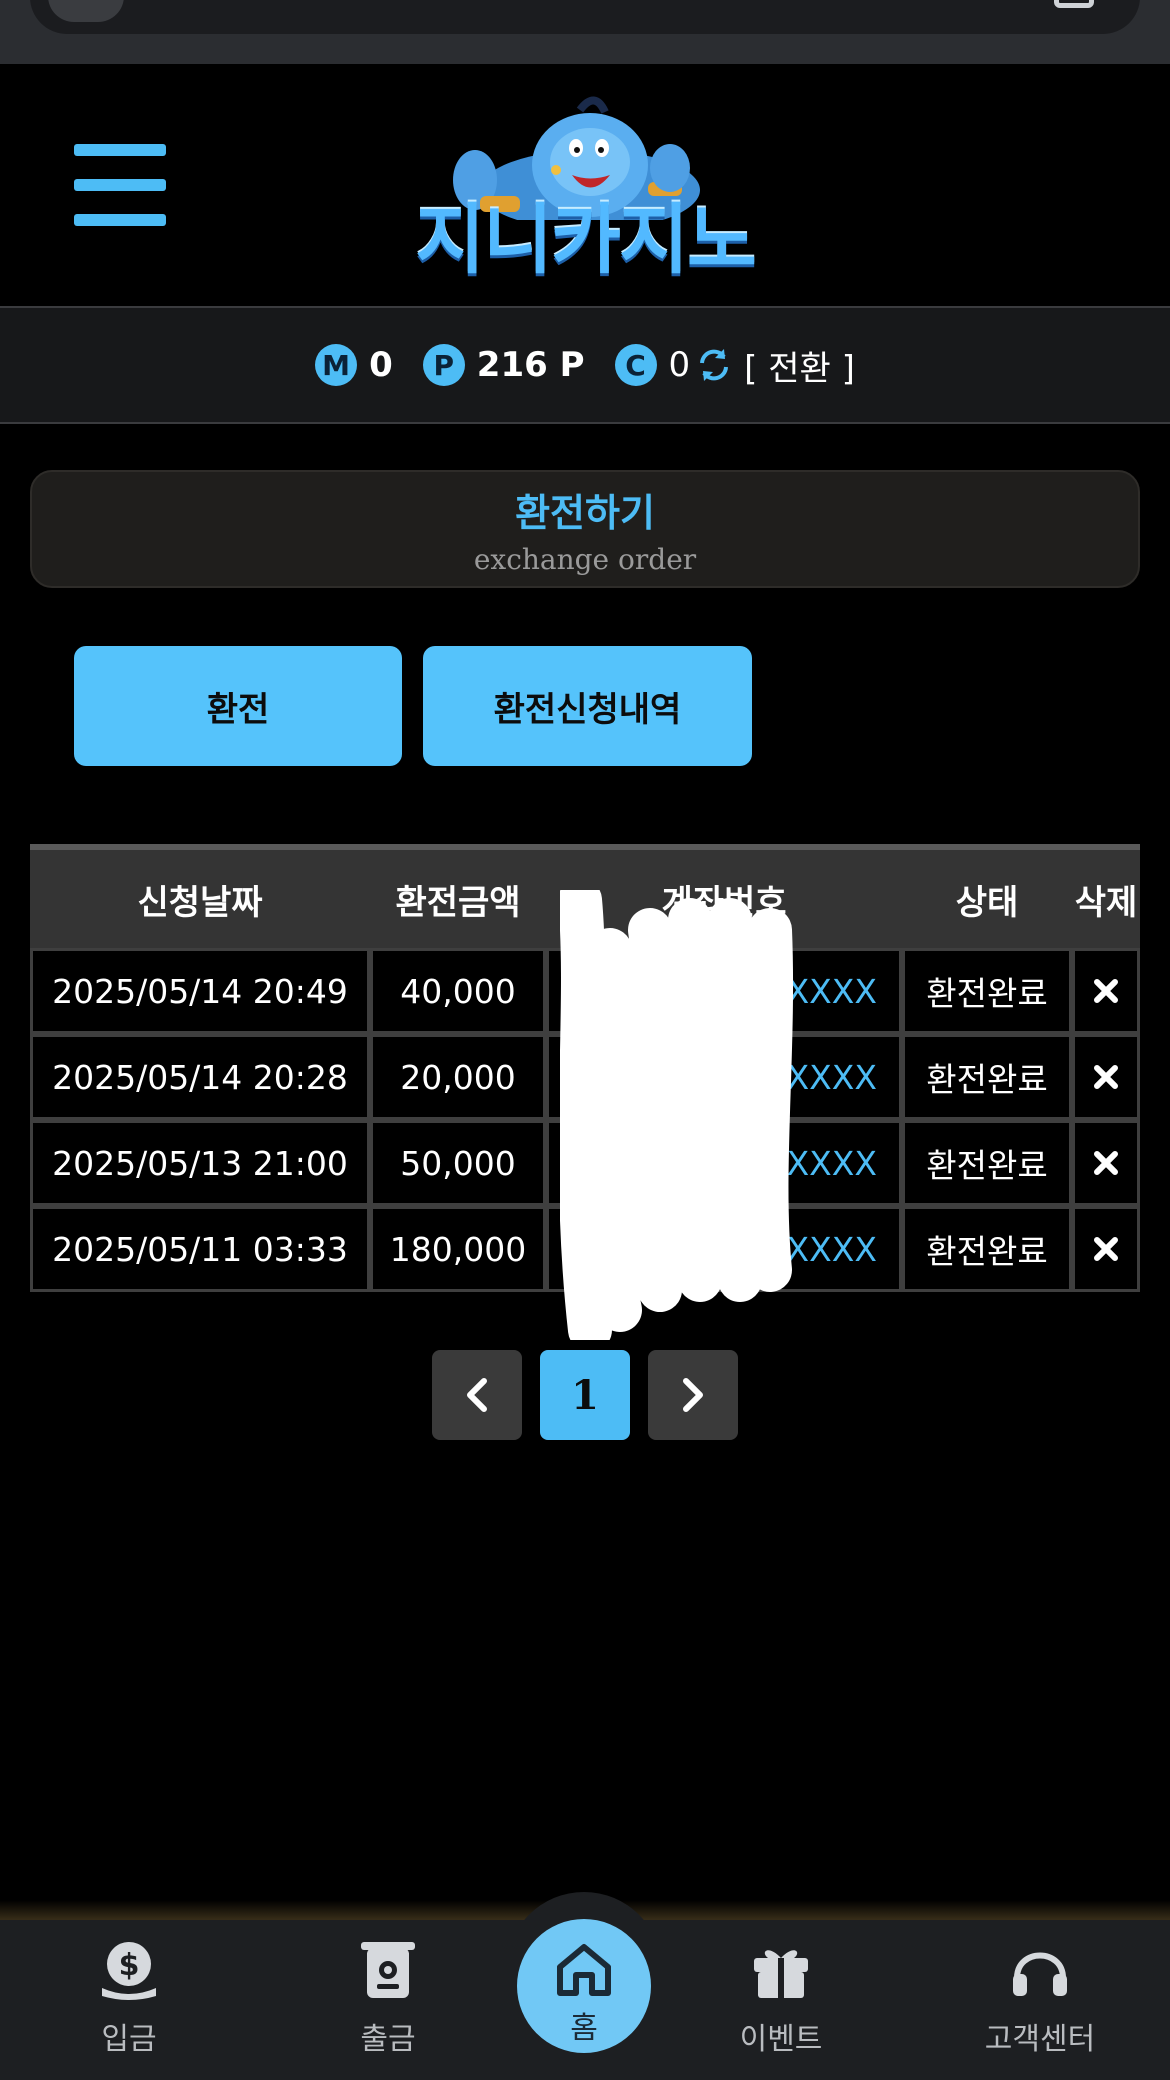 This screenshot has height=2080, width=1170. I want to click on point-badge-icon: P, so click(443, 365).